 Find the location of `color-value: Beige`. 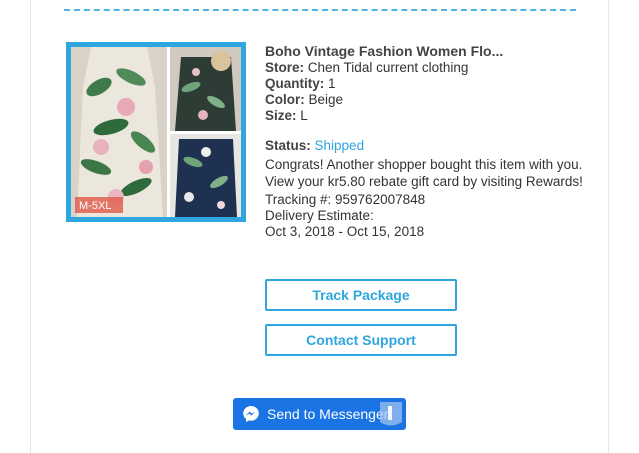

color-value: Beige is located at coordinates (326, 99).